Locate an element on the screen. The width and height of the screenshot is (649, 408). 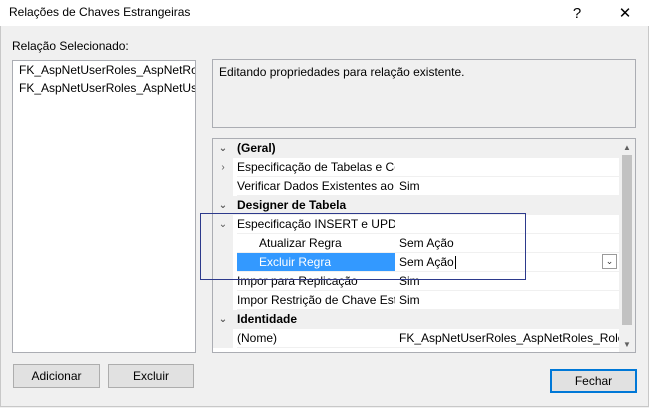
property-row: Excluir Regra Sem Ação ⌄ is located at coordinates (417, 262).